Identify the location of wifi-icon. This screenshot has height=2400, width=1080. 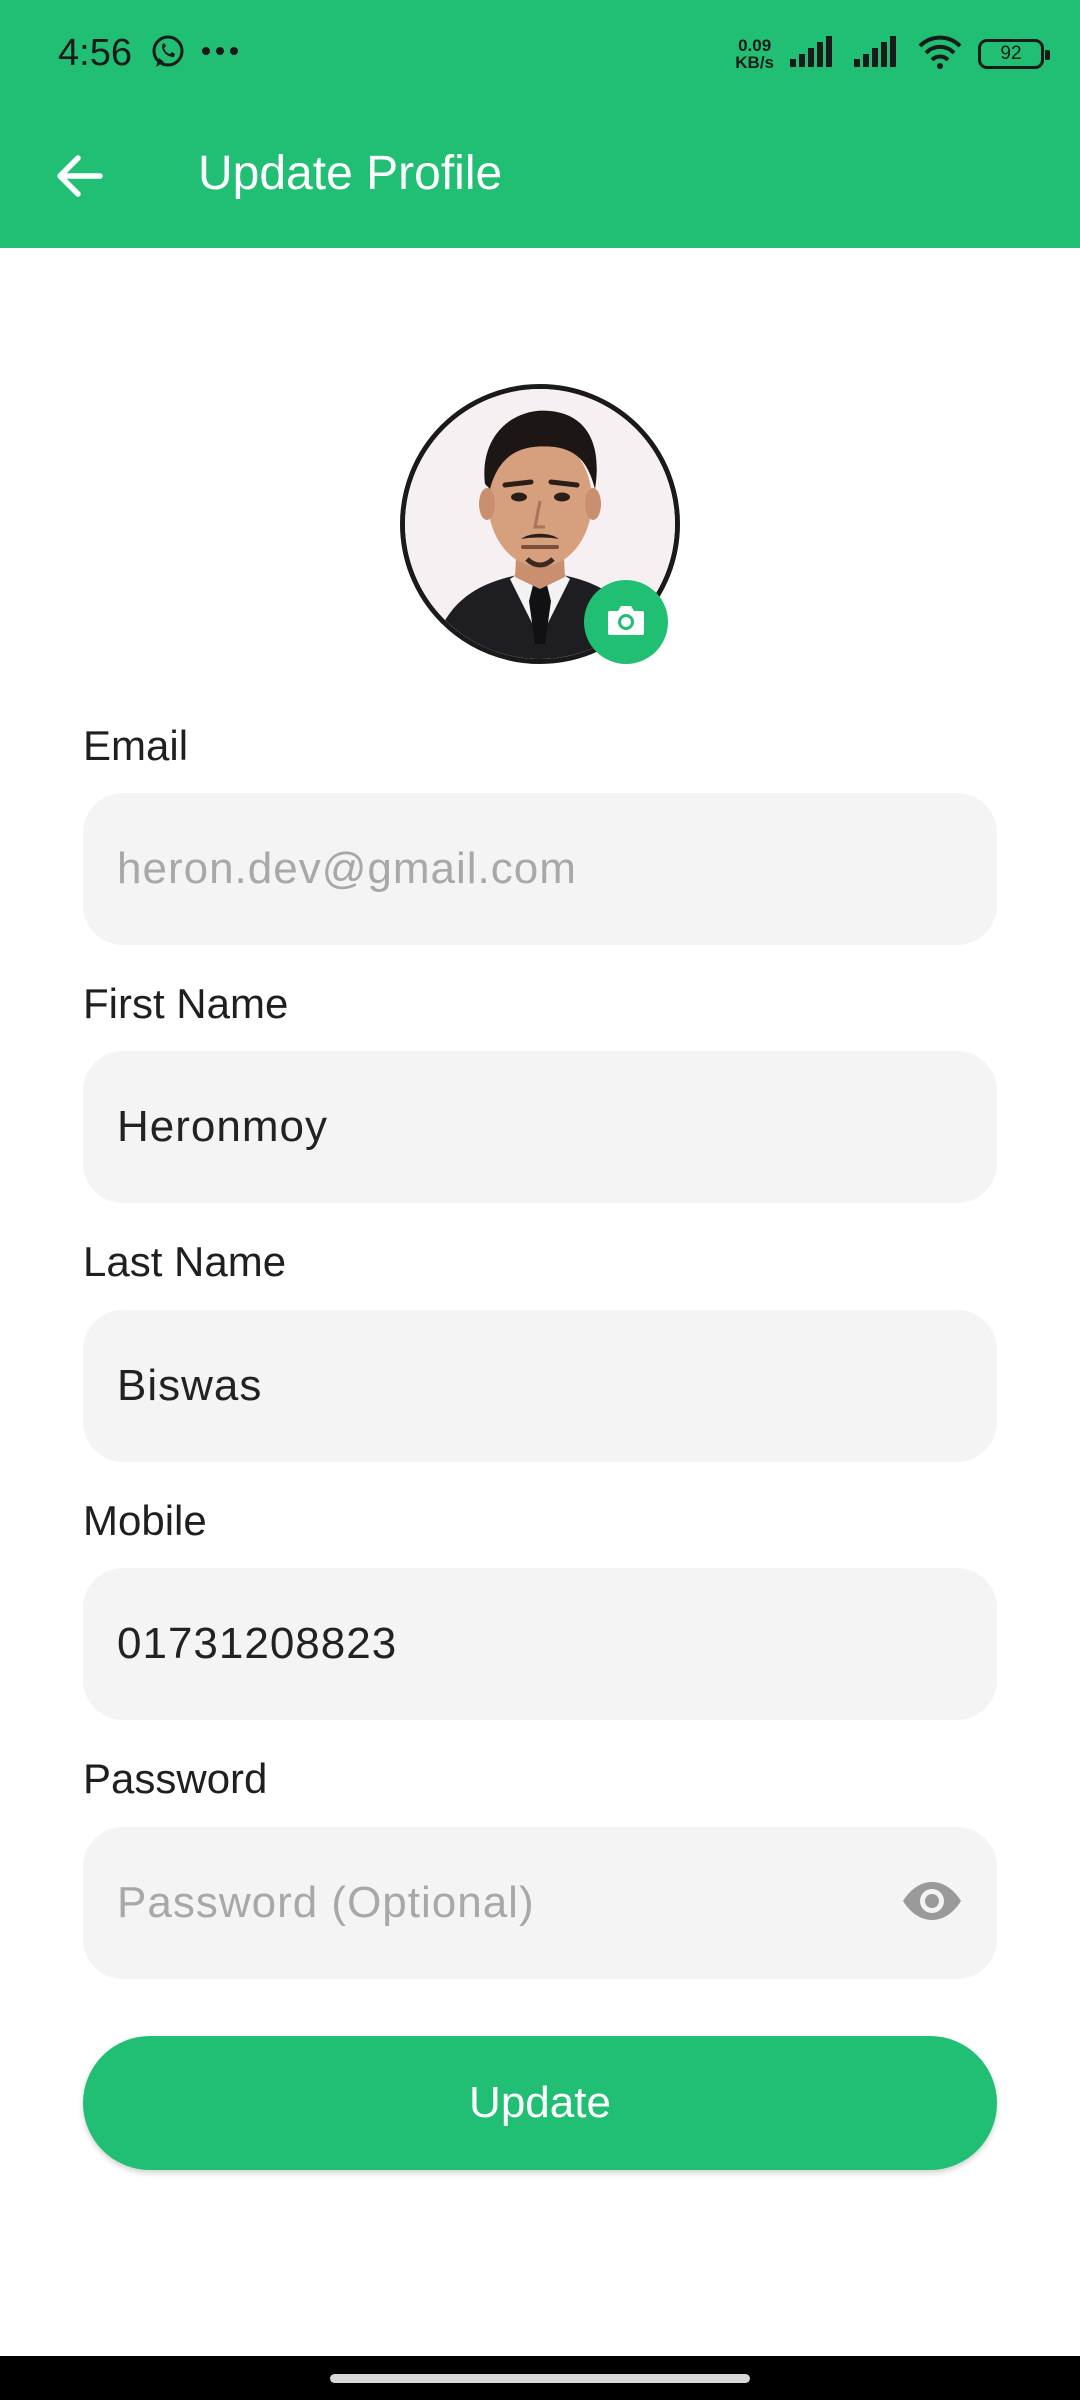
(940, 54).